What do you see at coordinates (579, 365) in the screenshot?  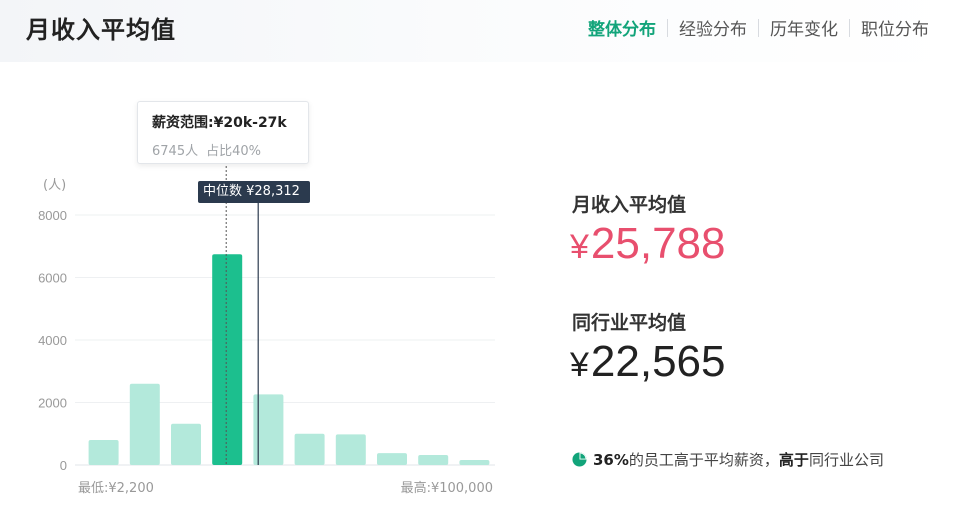 I see `industry-currency: ¥` at bounding box center [579, 365].